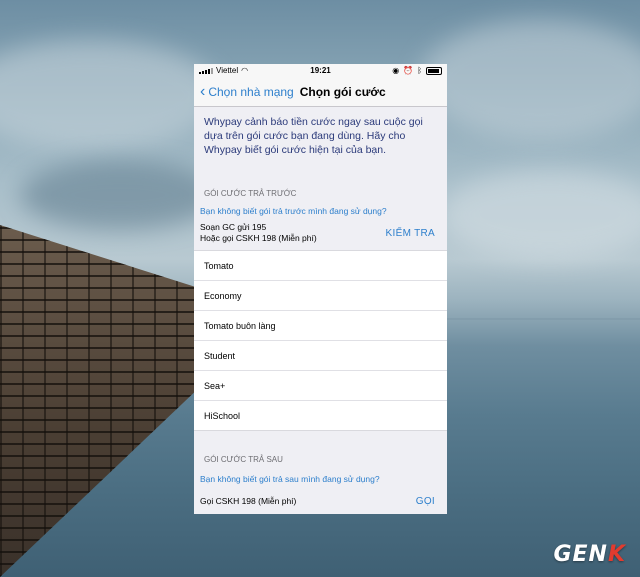  Describe the element at coordinates (410, 233) in the screenshot. I see `check-button: KIỂM TRA` at that location.